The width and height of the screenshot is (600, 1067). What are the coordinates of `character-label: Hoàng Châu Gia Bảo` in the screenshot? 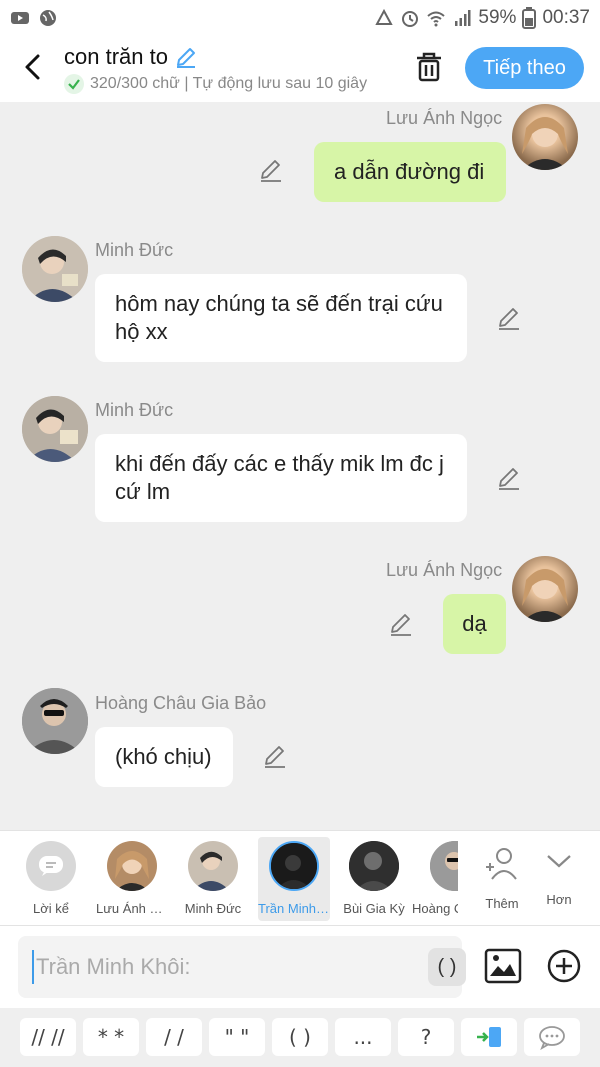 It's located at (435, 908).